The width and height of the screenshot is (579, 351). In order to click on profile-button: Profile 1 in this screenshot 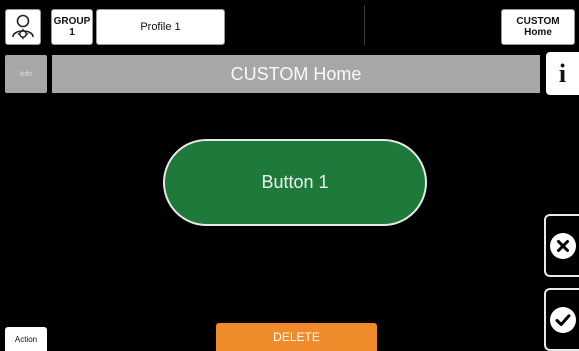, I will do `click(160, 27)`.